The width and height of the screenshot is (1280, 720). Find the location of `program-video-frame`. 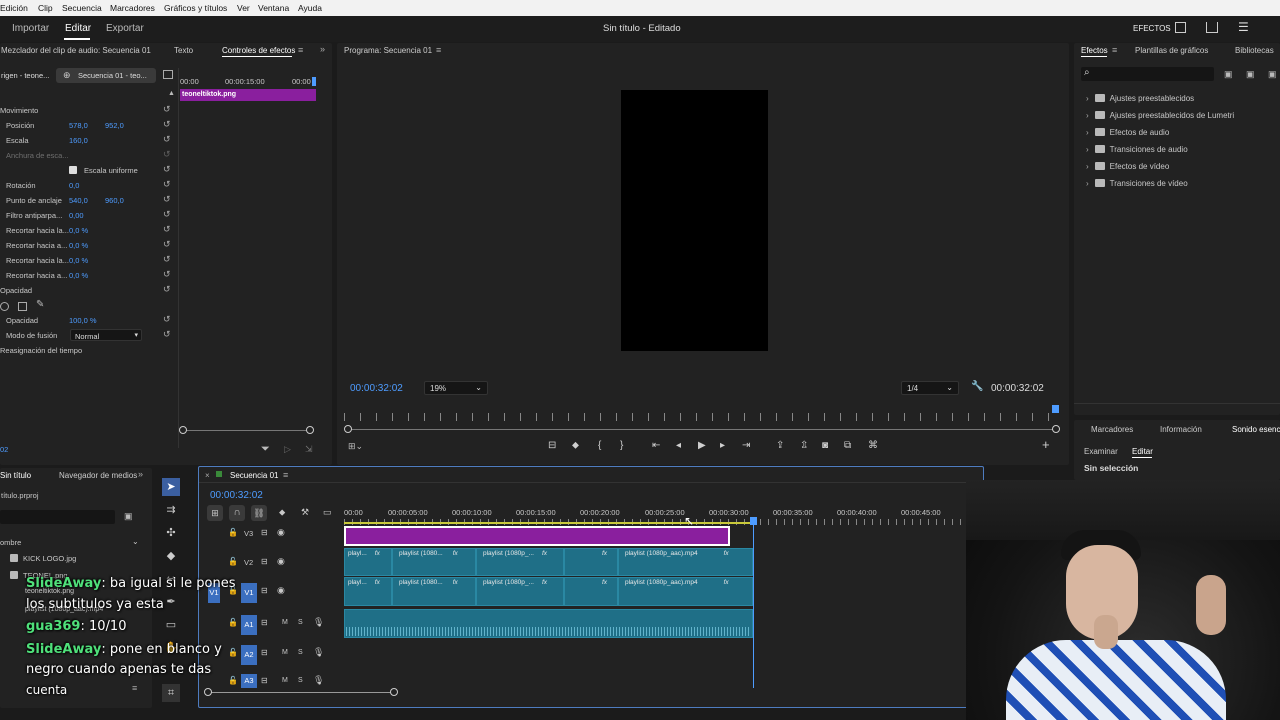

program-video-frame is located at coordinates (694, 220).